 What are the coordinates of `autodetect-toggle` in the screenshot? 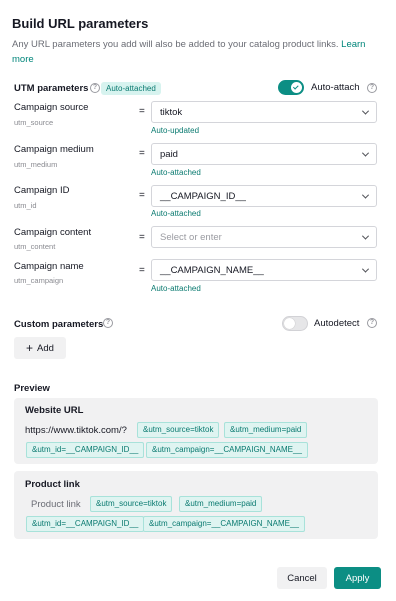 It's located at (295, 323).